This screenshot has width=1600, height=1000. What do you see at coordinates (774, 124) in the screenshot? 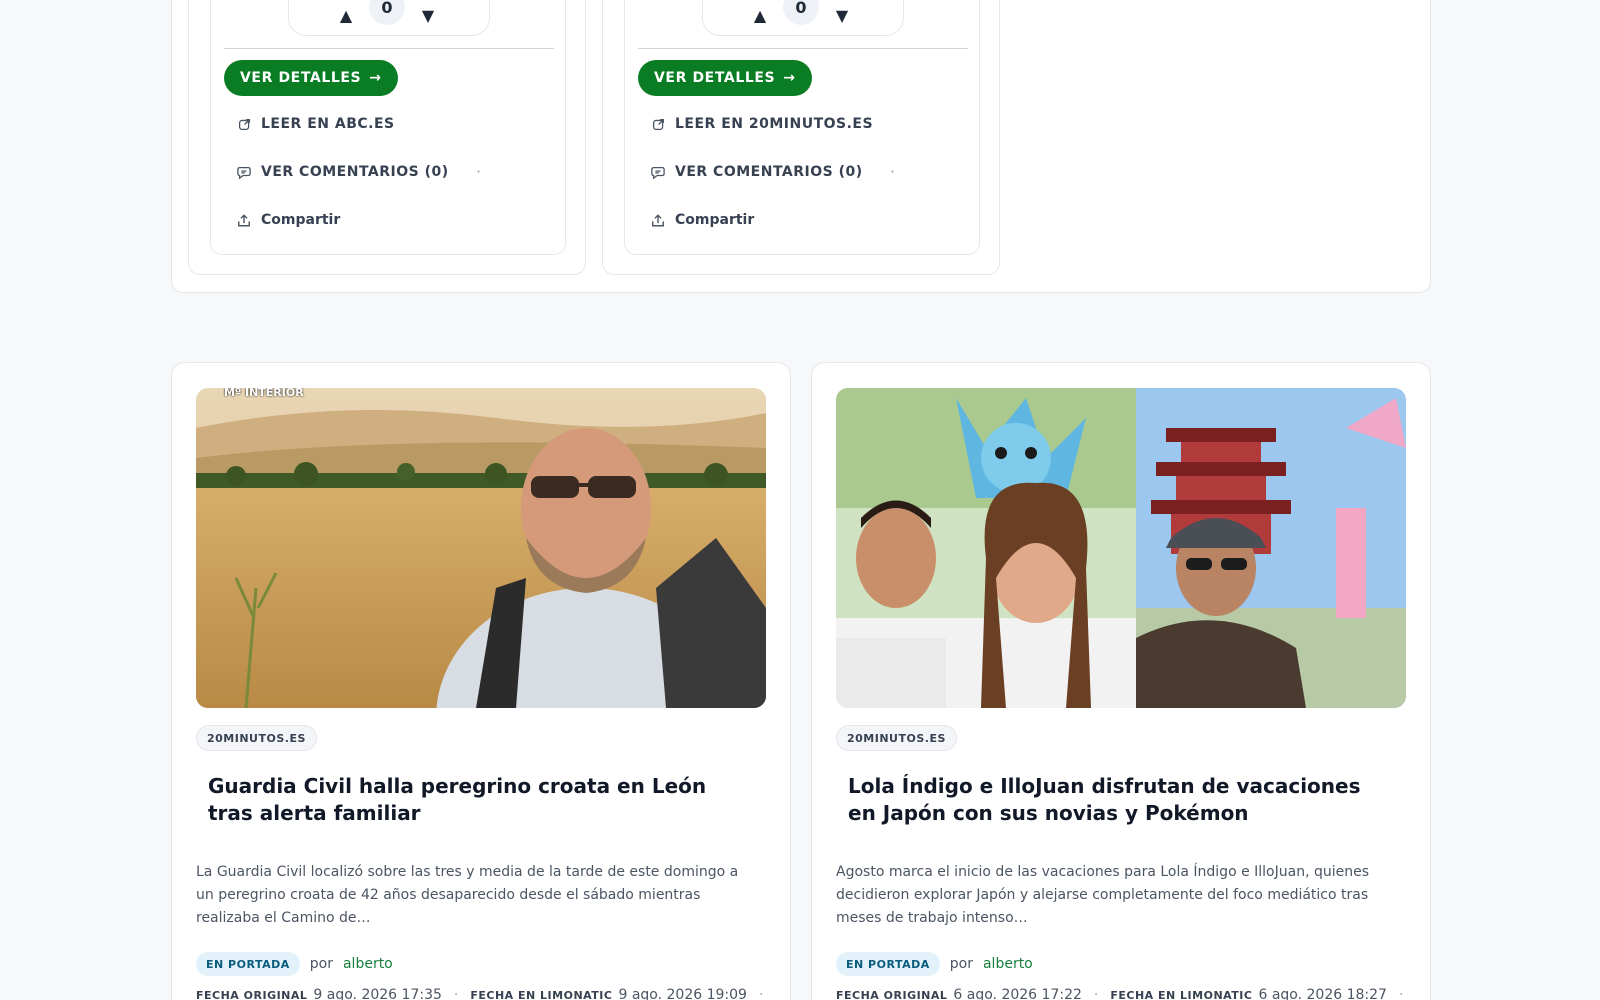
I see `read-source-label: LEER EN 20MINUTOS.ES` at bounding box center [774, 124].